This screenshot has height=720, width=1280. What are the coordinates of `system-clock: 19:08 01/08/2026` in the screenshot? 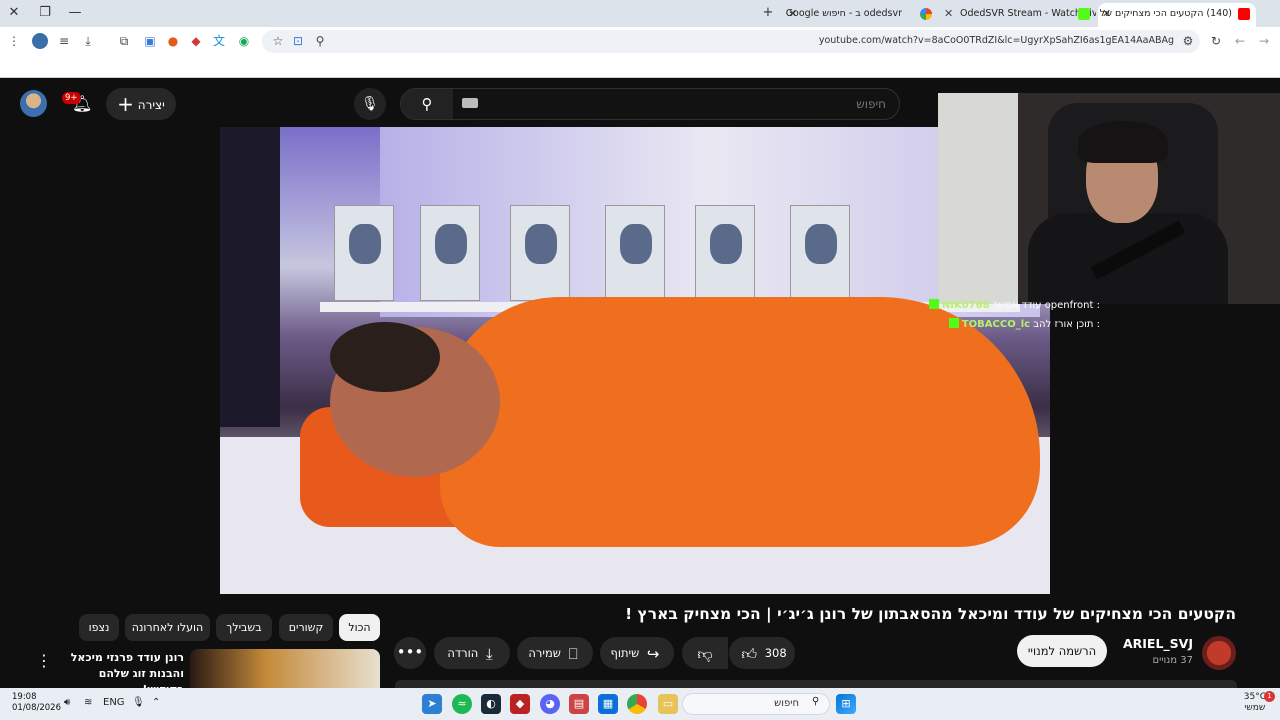 It's located at (36, 703).